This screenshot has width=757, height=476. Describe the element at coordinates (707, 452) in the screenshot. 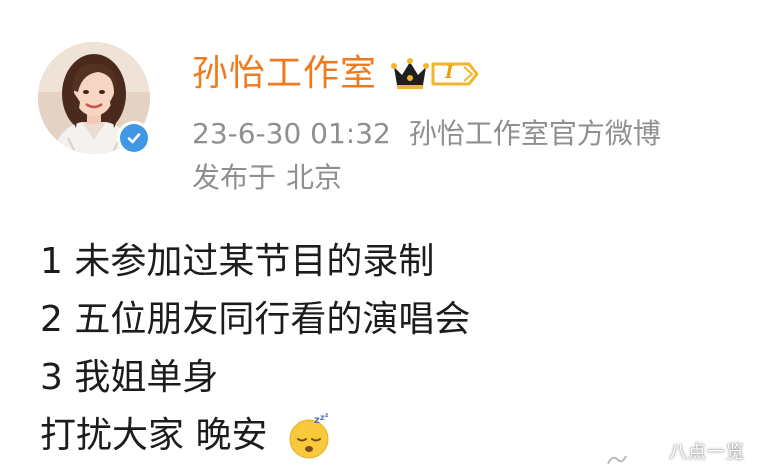

I see `watermark: 八点一览` at that location.